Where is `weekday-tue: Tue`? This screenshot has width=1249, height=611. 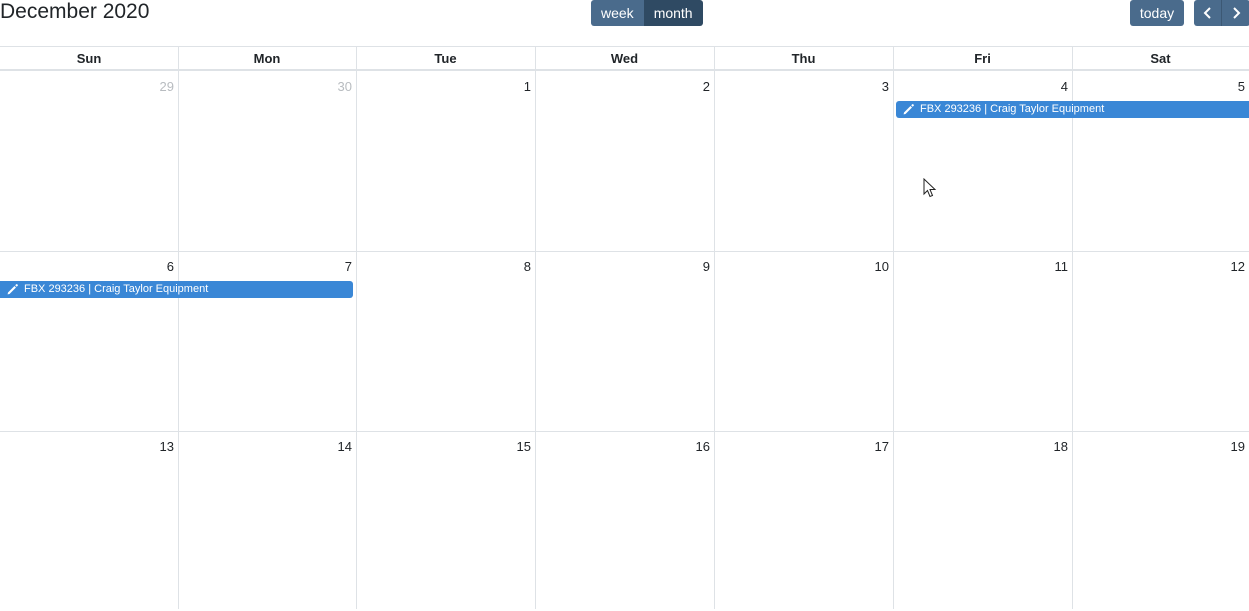 weekday-tue: Tue is located at coordinates (445, 58).